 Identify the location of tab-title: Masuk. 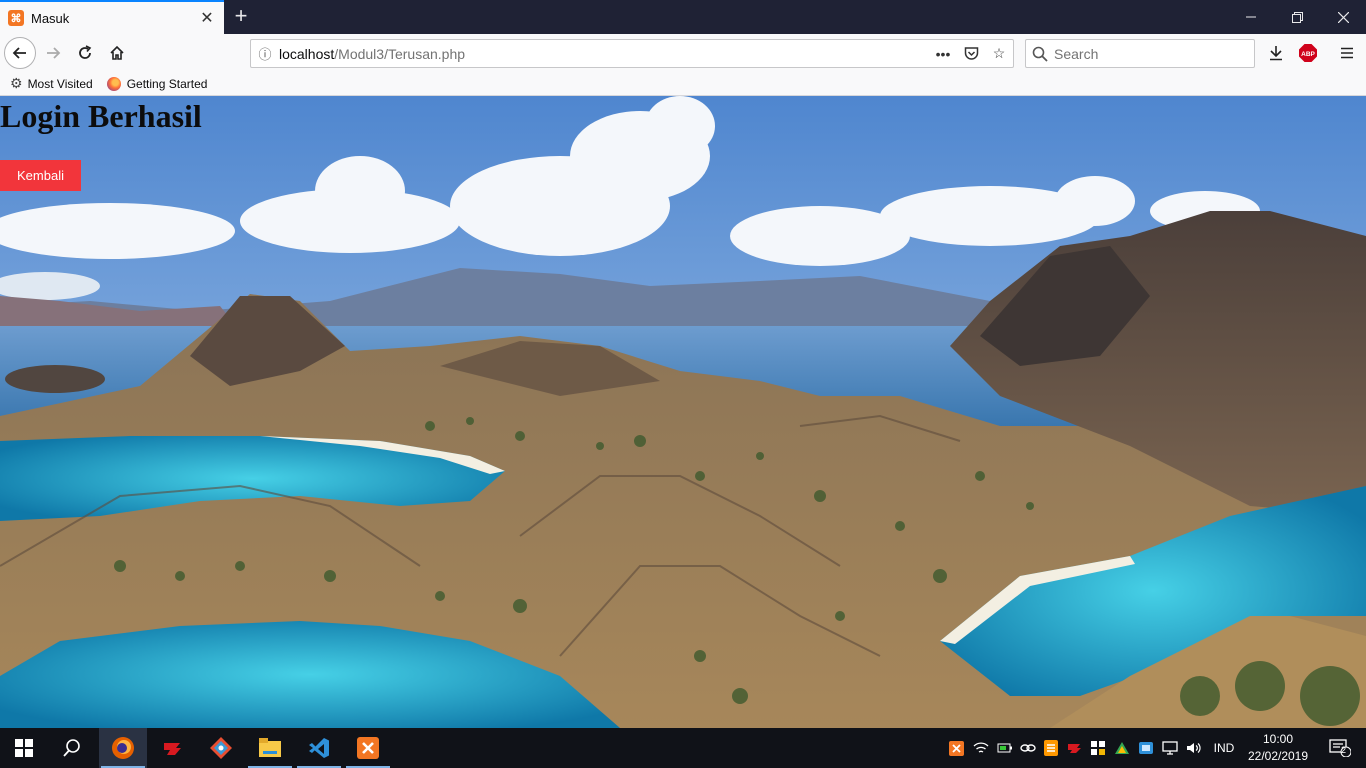
(50, 18).